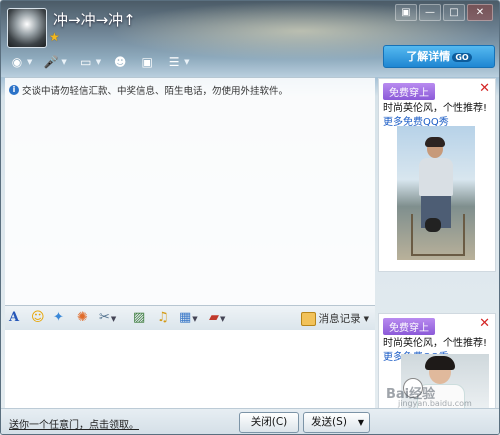 The width and height of the screenshot is (500, 435). What do you see at coordinates (74, 423) in the screenshot?
I see `promo-link: 送你一个任意门，点击领取。` at bounding box center [74, 423].